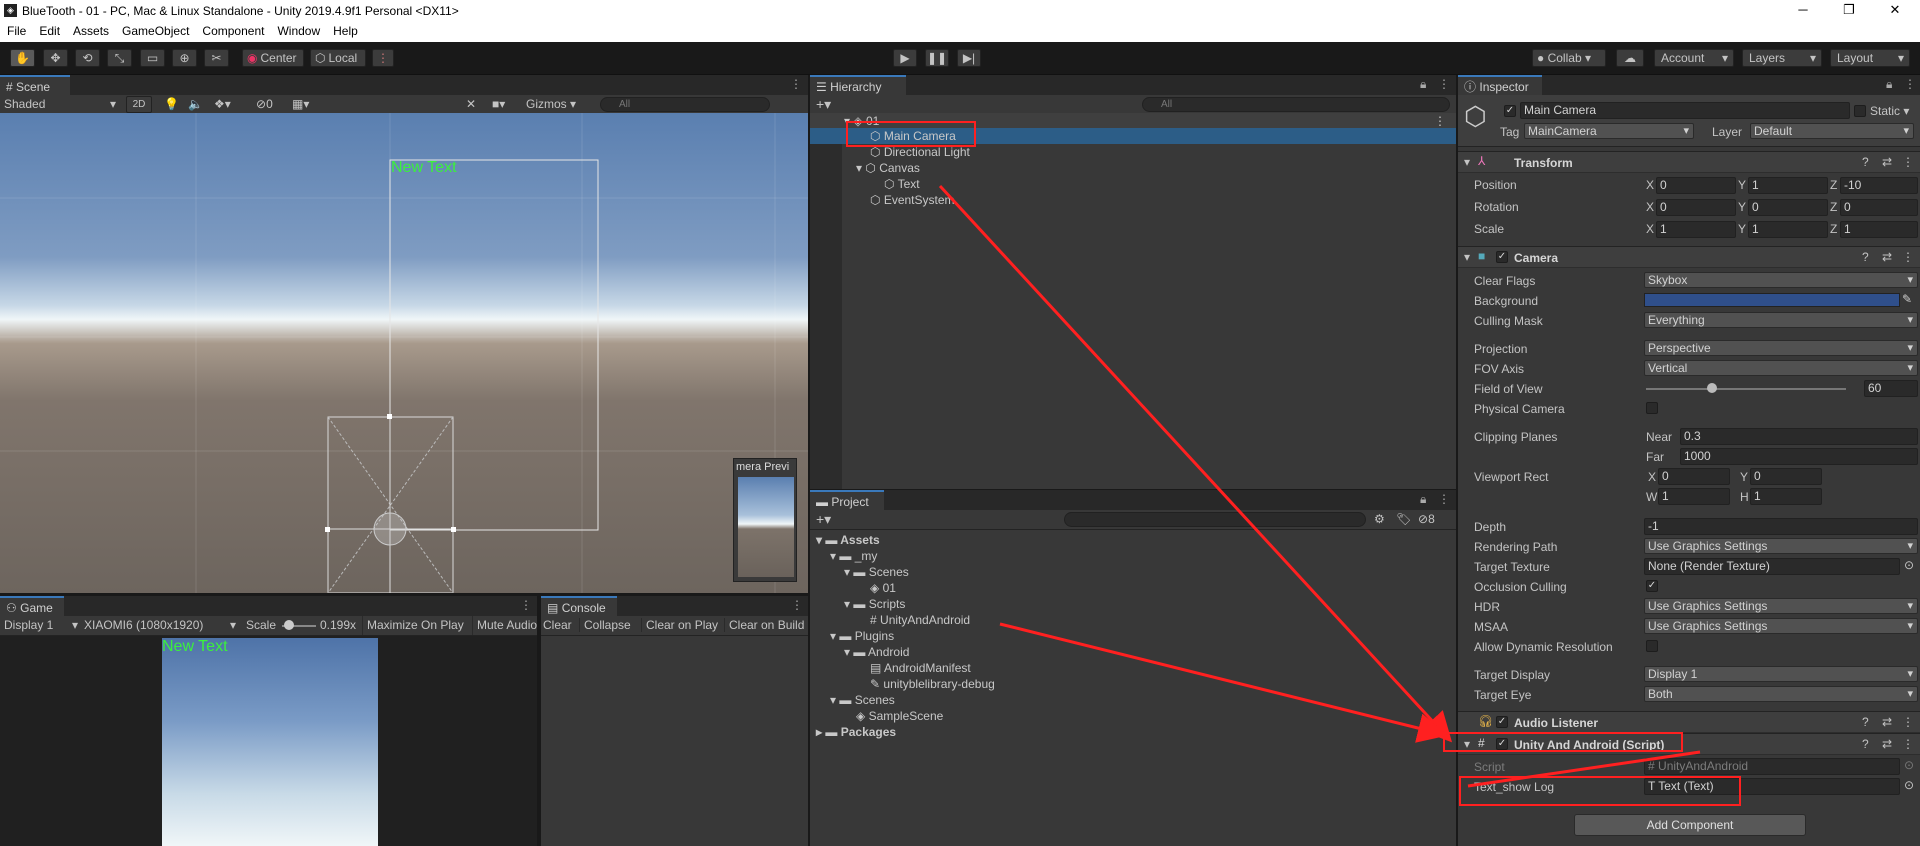  What do you see at coordinates (557, 625) in the screenshot?
I see `console-clear-button: Clear` at bounding box center [557, 625].